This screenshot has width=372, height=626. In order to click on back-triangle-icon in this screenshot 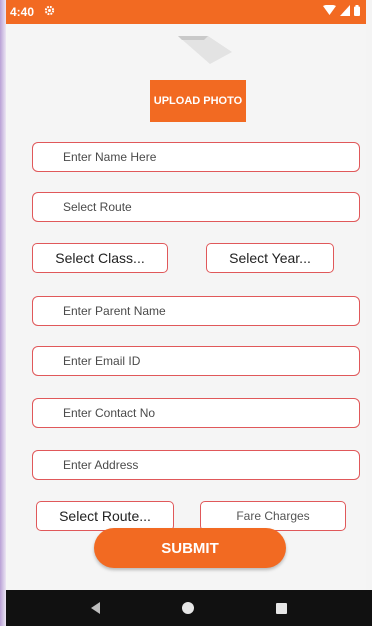, I will do `click(95, 608)`.